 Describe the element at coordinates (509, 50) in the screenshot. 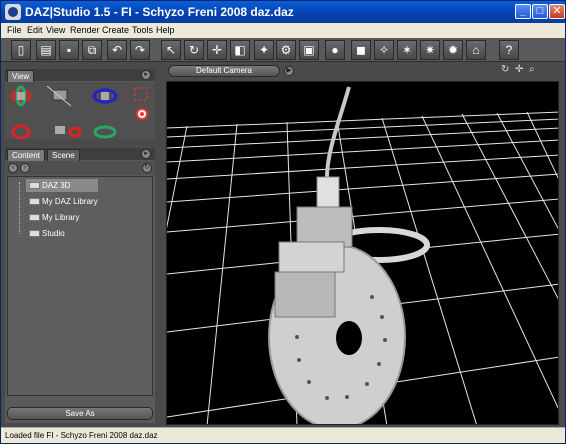

I see `help-button: ?` at that location.